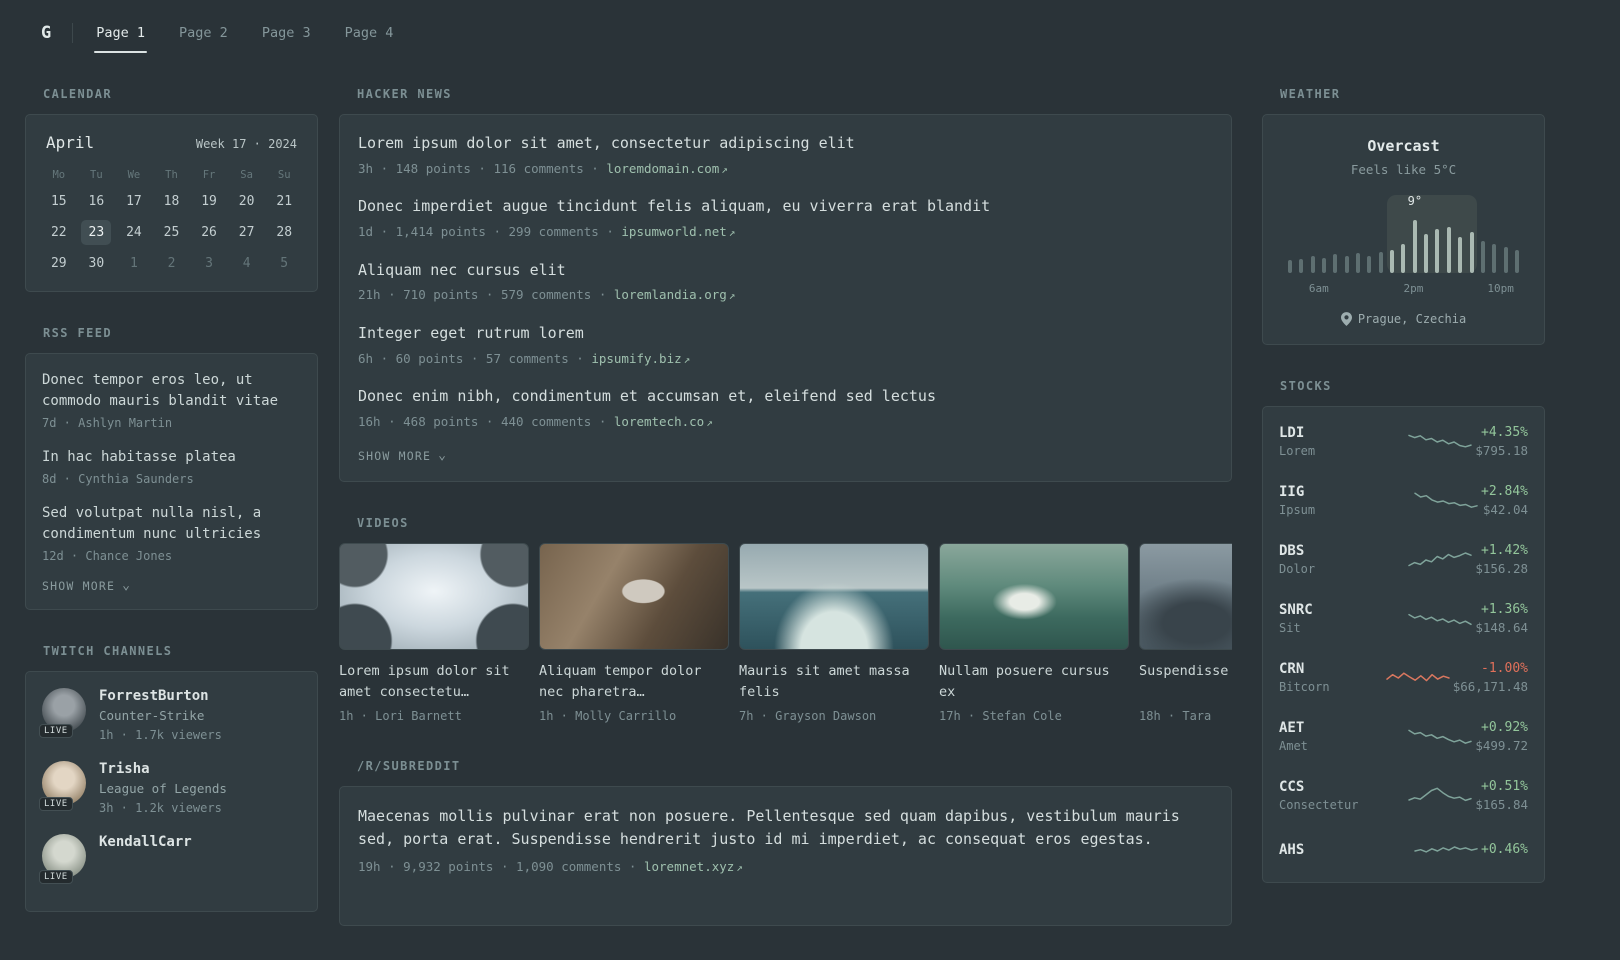 The image size is (1620, 960). Describe the element at coordinates (120, 33) in the screenshot. I see `page-tab: Page 1` at that location.